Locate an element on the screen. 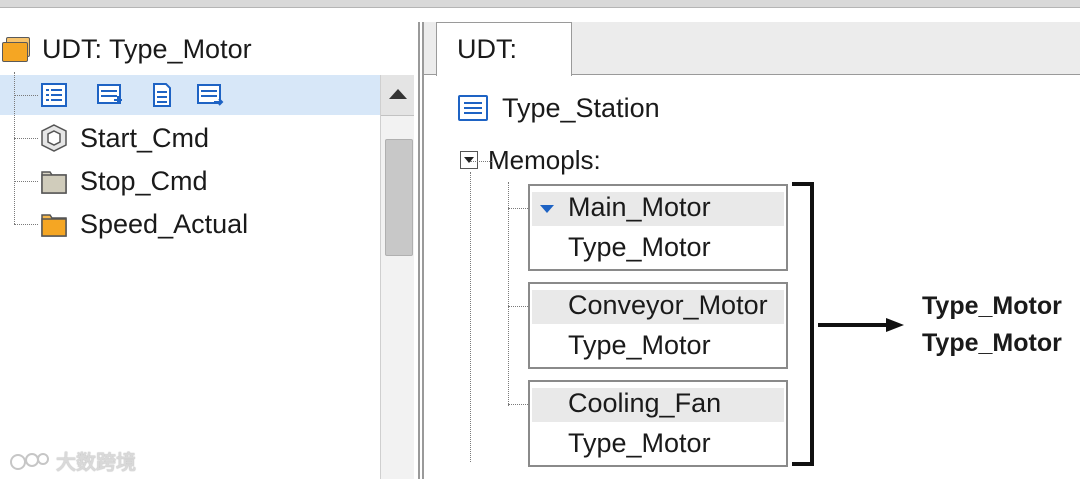 This screenshot has height=479, width=1080. tree-item-label: Stop_Cmd is located at coordinates (144, 180).